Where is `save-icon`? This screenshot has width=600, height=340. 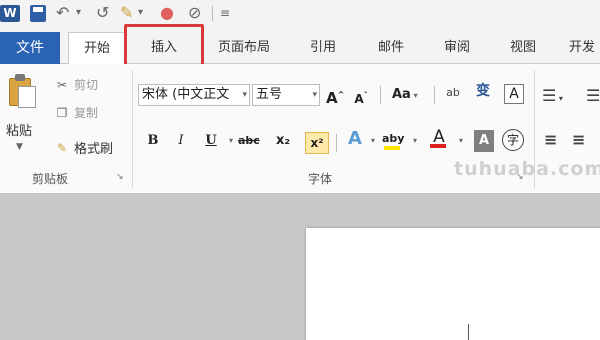 save-icon is located at coordinates (38, 13).